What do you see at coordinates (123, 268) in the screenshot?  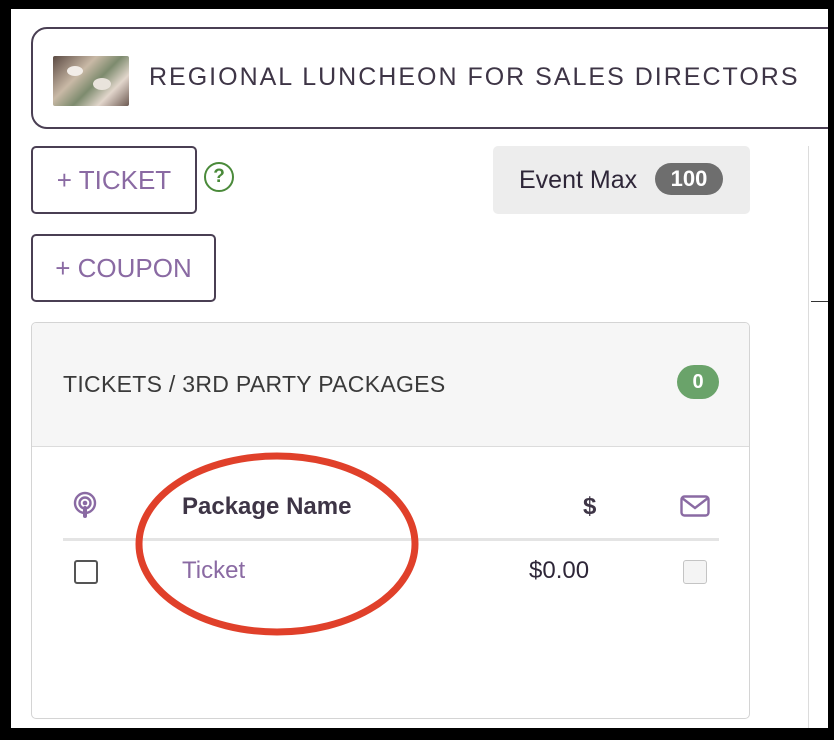 I see `add-coupon-button: + COUPON` at bounding box center [123, 268].